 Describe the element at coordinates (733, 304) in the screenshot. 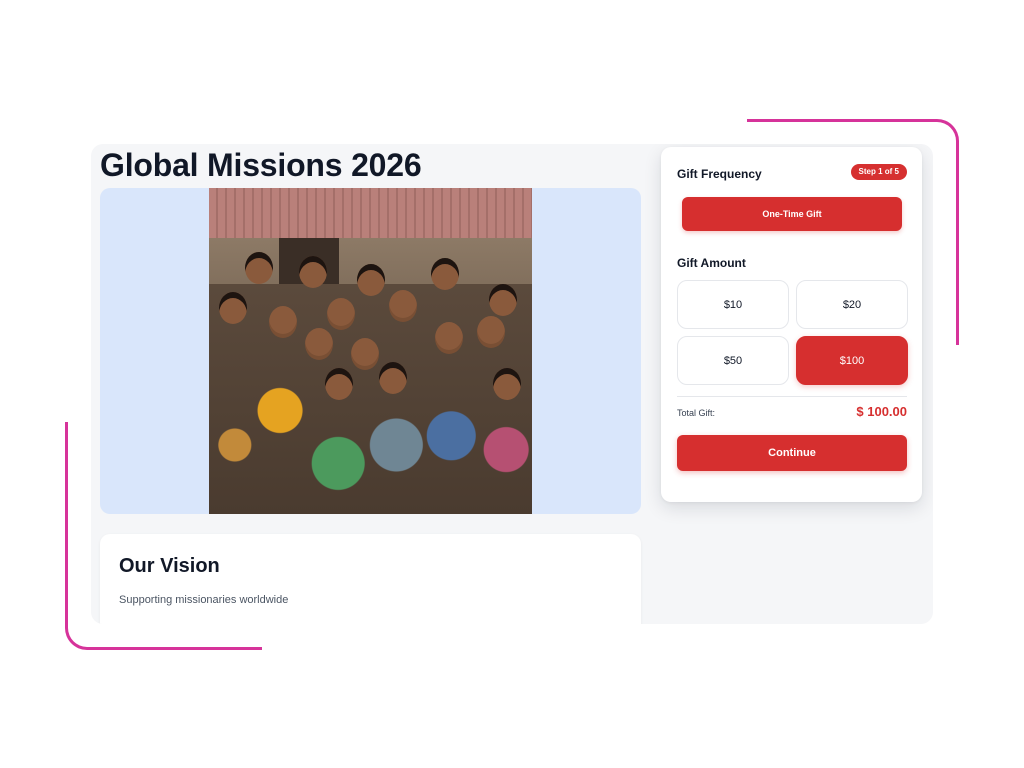

I see `amount-10-button: $10` at that location.